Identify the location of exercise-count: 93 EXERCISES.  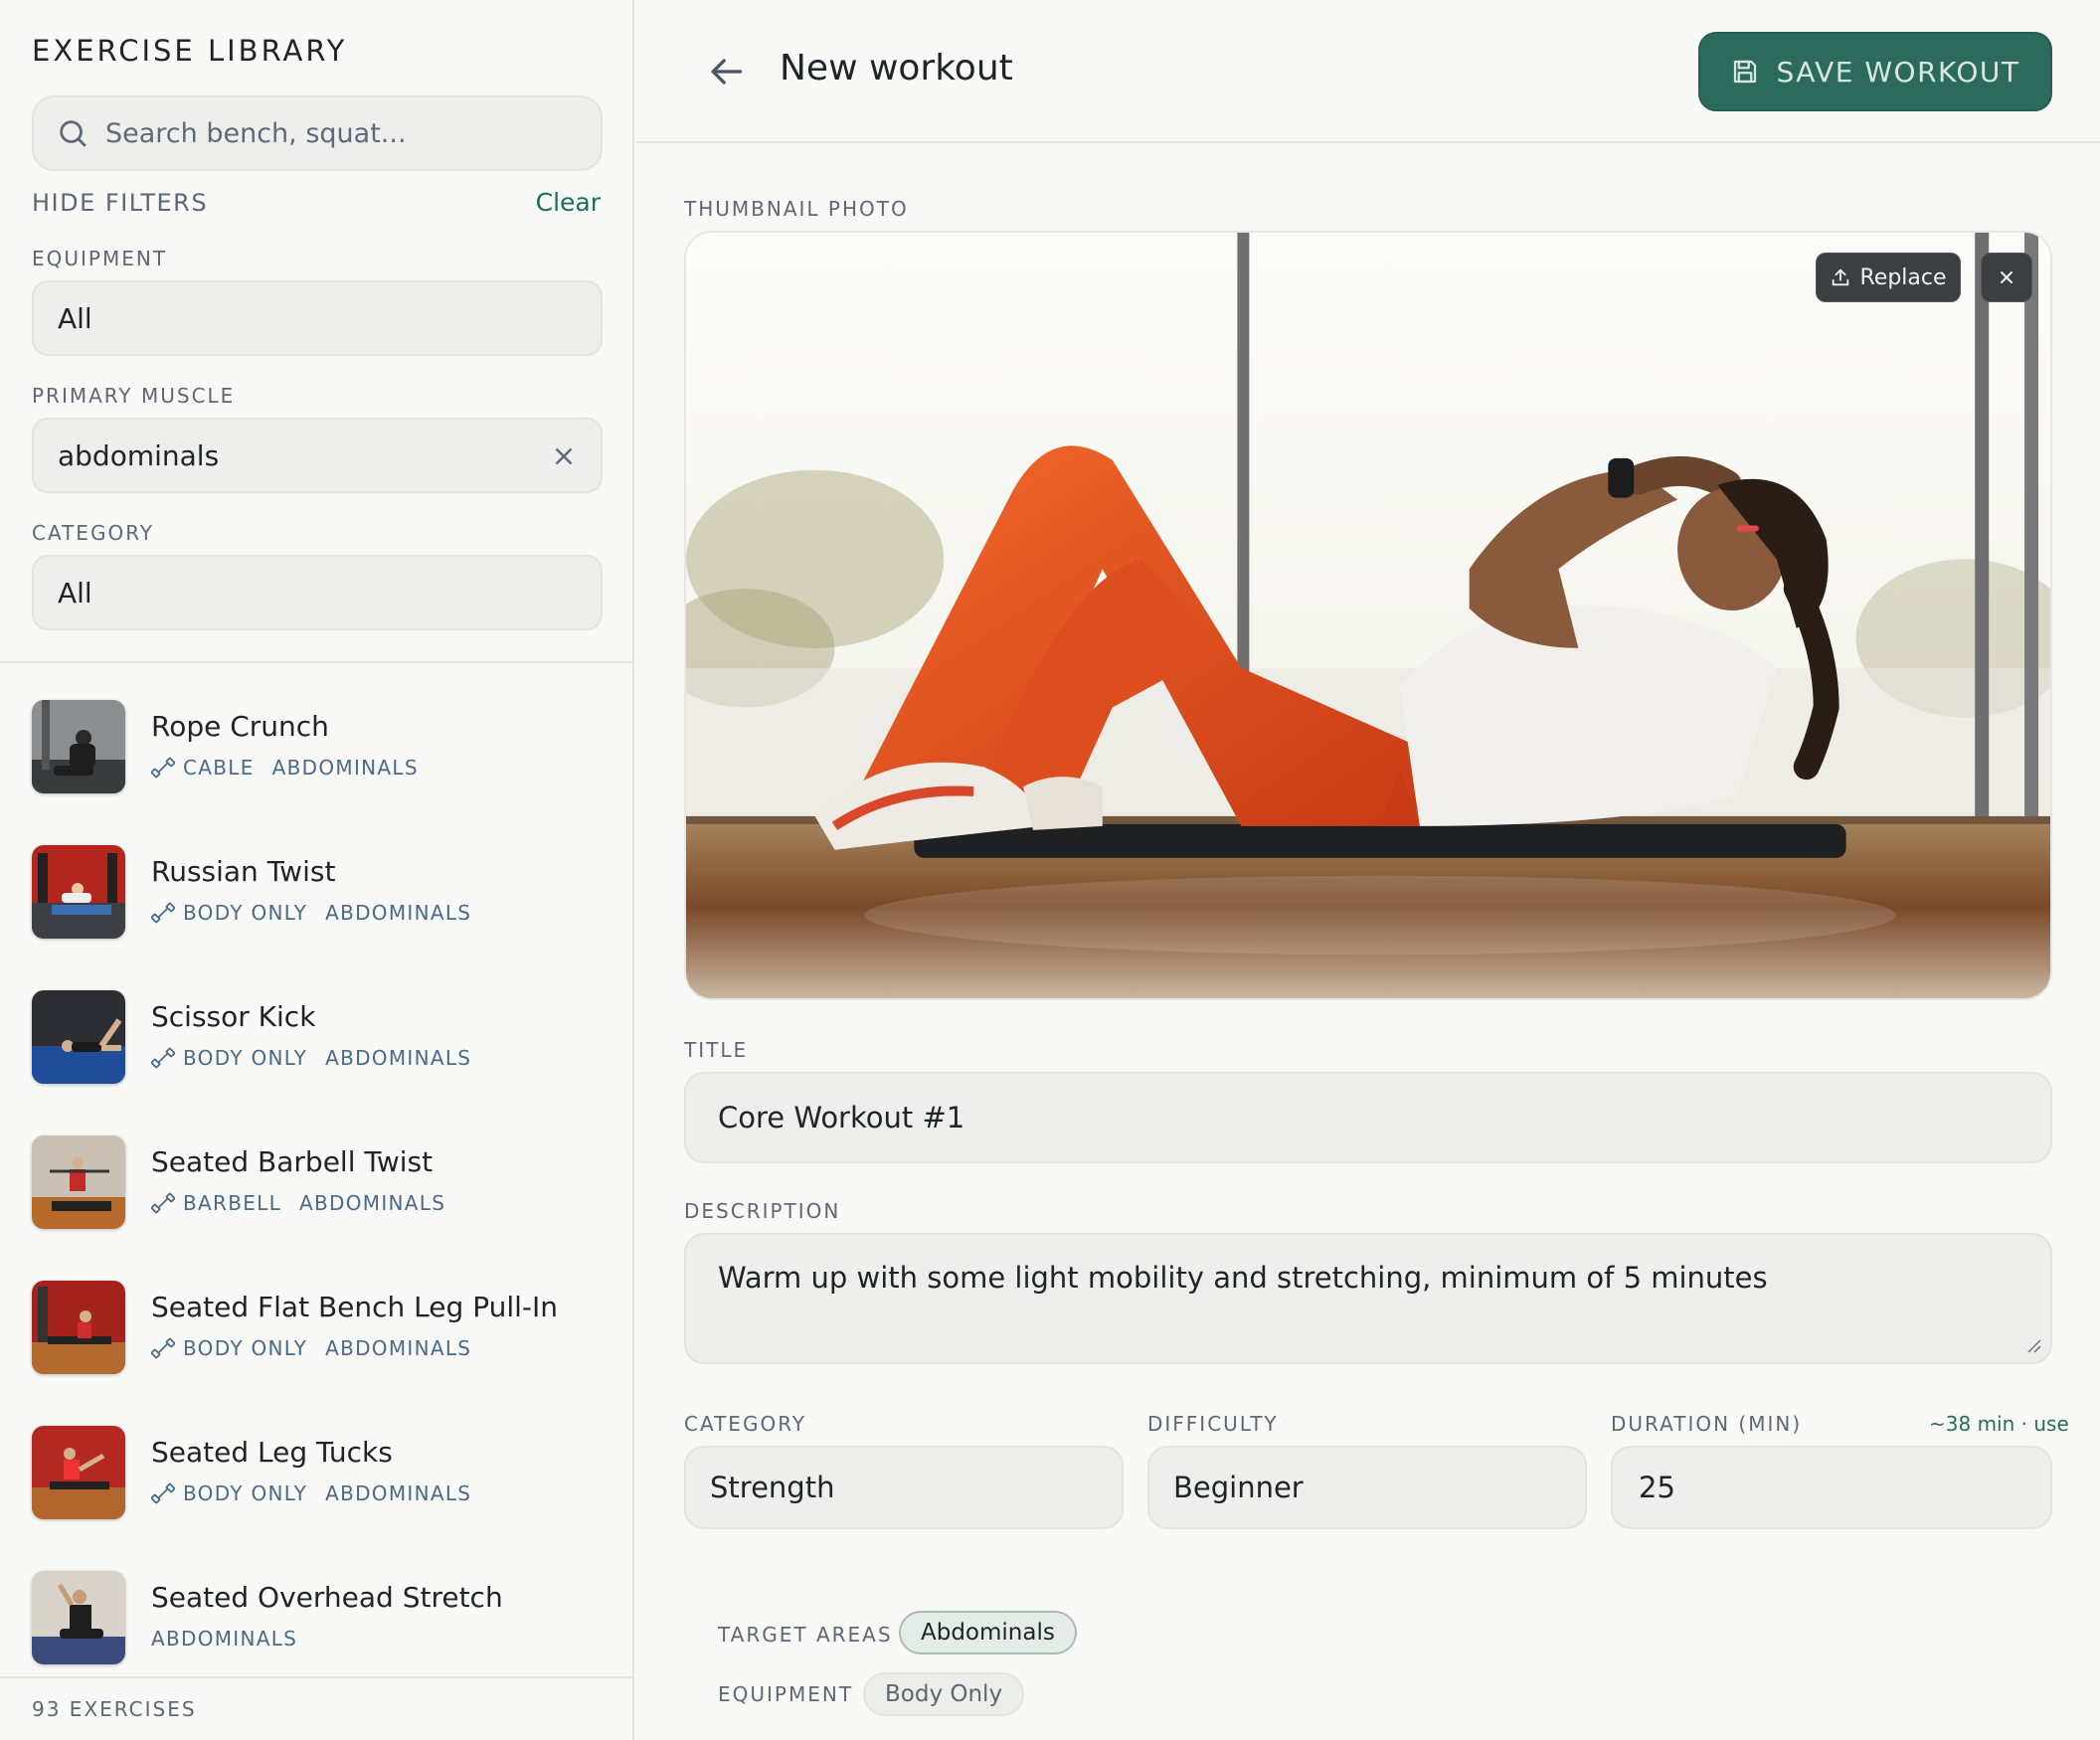
(114, 1709).